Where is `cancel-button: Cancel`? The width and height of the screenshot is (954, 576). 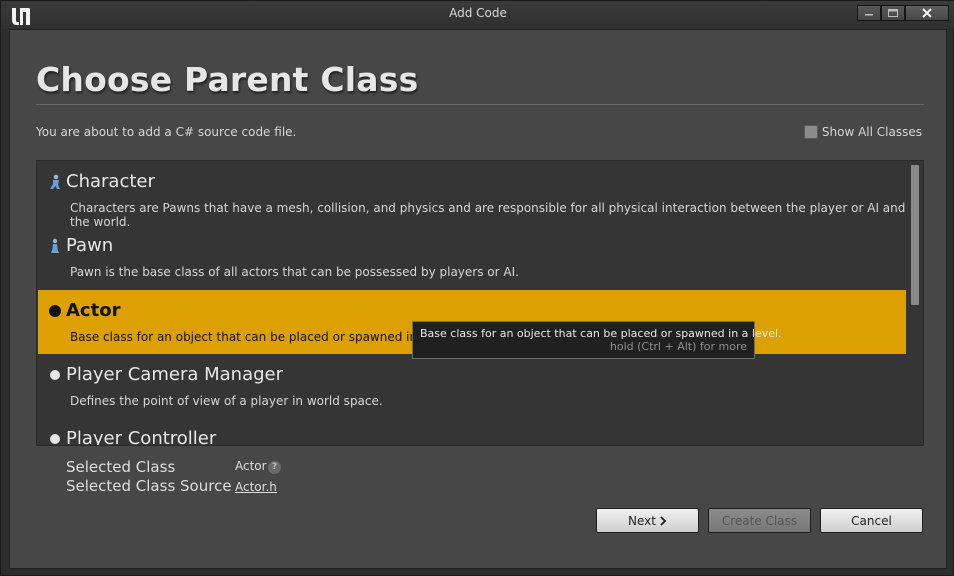 cancel-button: Cancel is located at coordinates (871, 520).